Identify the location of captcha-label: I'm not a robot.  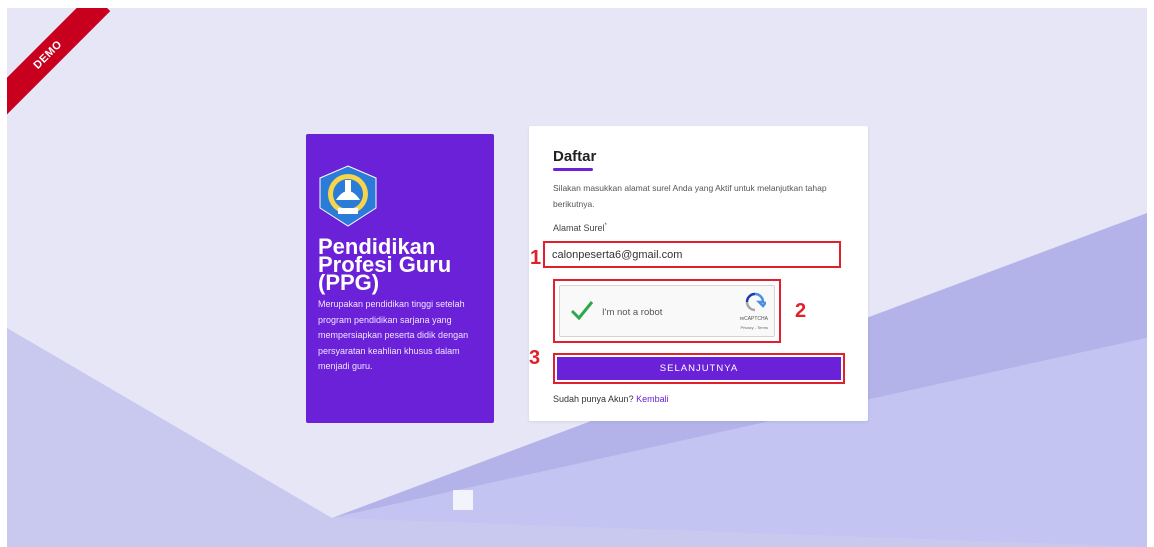
(632, 312).